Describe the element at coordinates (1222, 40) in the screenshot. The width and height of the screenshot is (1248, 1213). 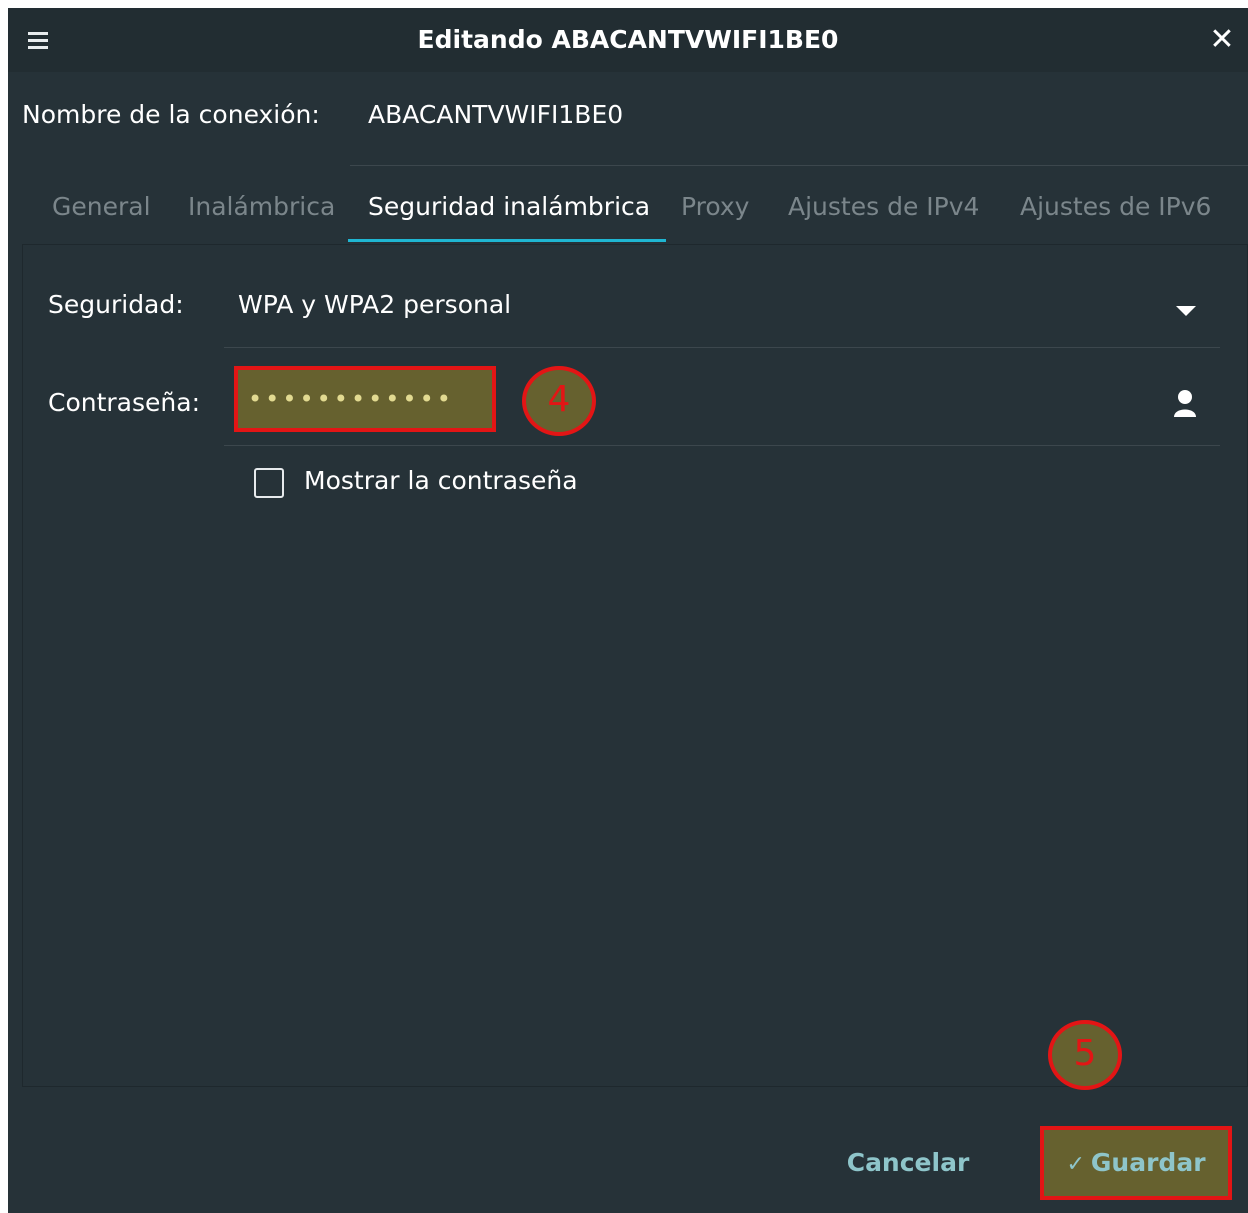
I see `close-icon: ✕` at that location.